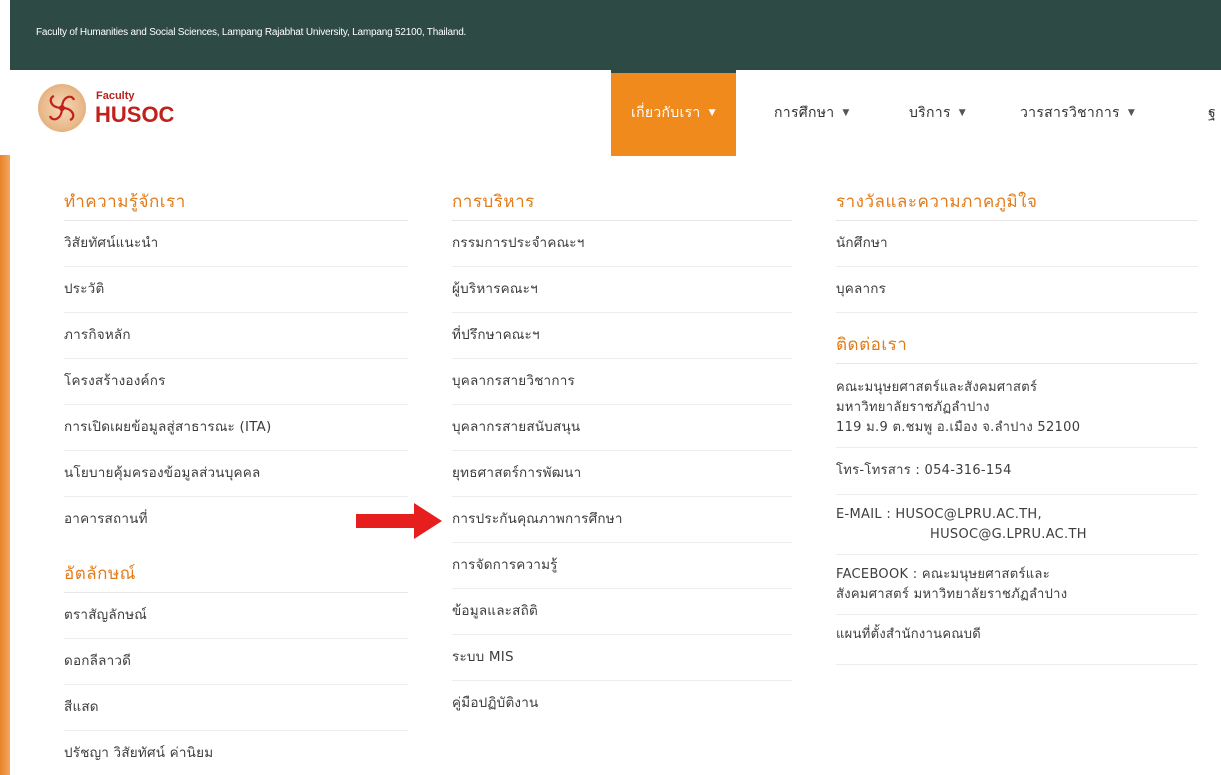  I want to click on nav-about-us: เกี่ยวกับเรา ▼, so click(673, 113).